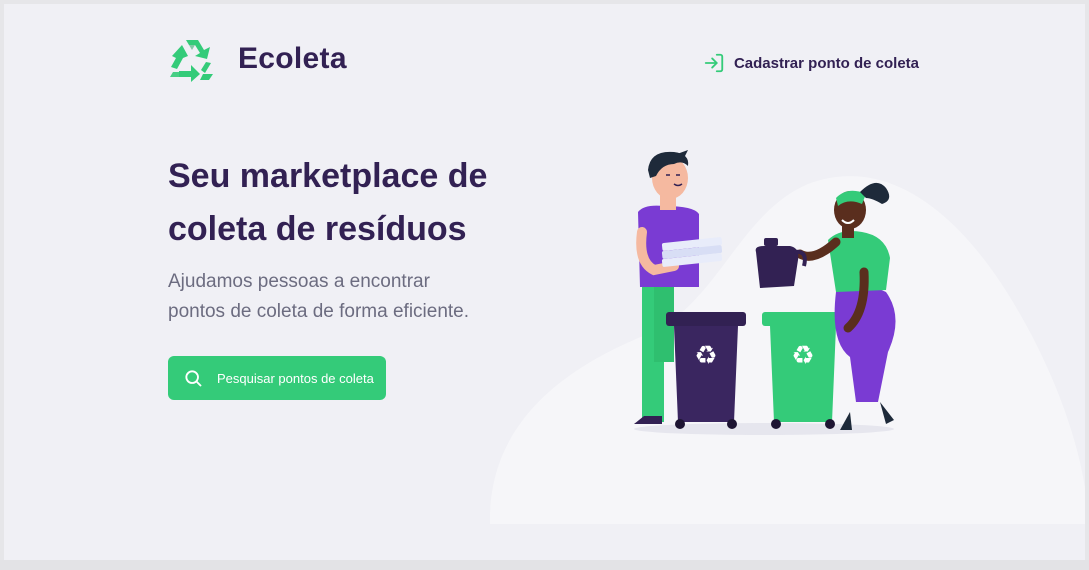 Image resolution: width=1089 pixels, height=570 pixels. I want to click on people-recycling-illustration: ♻ ♻, so click(765, 292).